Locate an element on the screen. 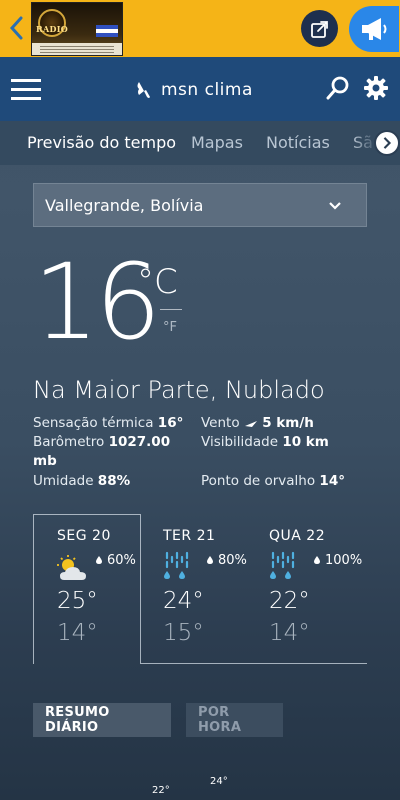 Image resolution: width=400 pixels, height=800 pixels. tab-news: Notícias is located at coordinates (298, 142).